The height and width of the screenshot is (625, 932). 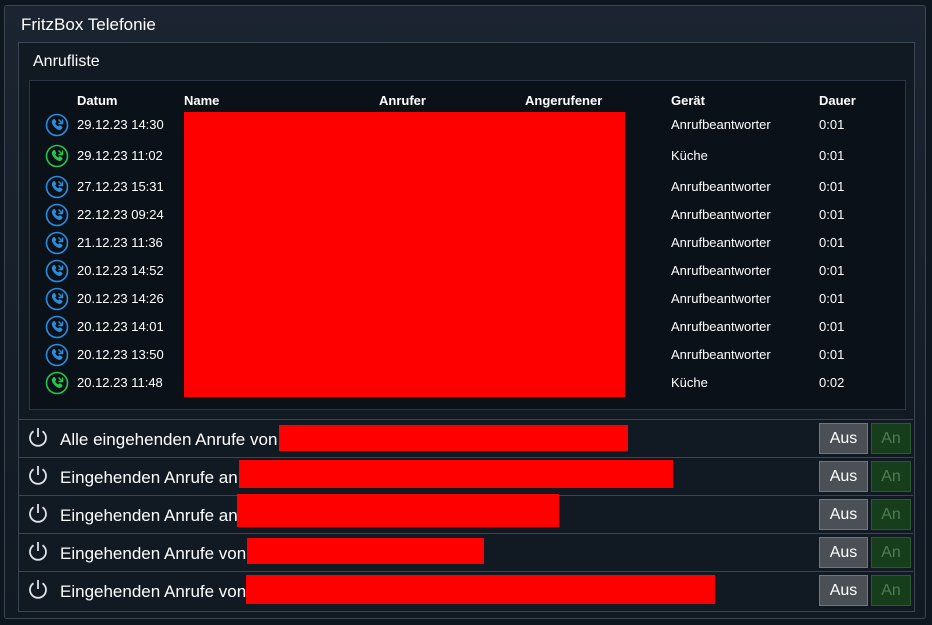 What do you see at coordinates (120, 382) in the screenshot?
I see `call-date: 20.12.23 11:48` at bounding box center [120, 382].